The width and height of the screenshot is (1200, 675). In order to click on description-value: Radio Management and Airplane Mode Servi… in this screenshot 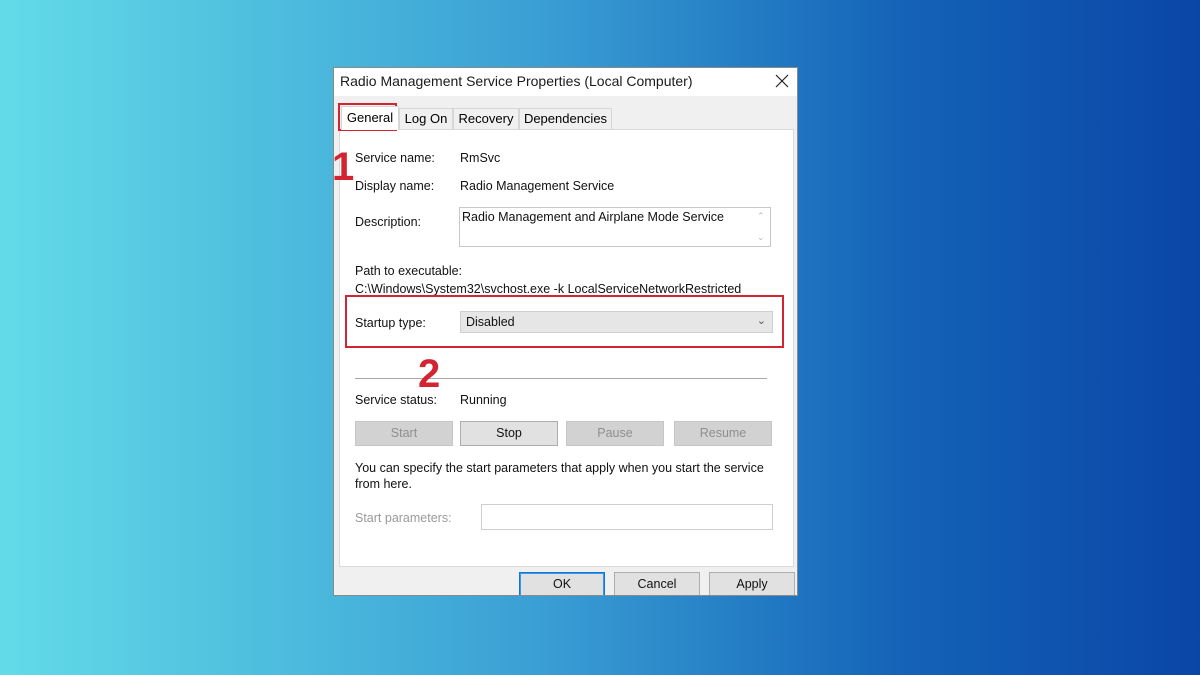, I will do `click(593, 217)`.